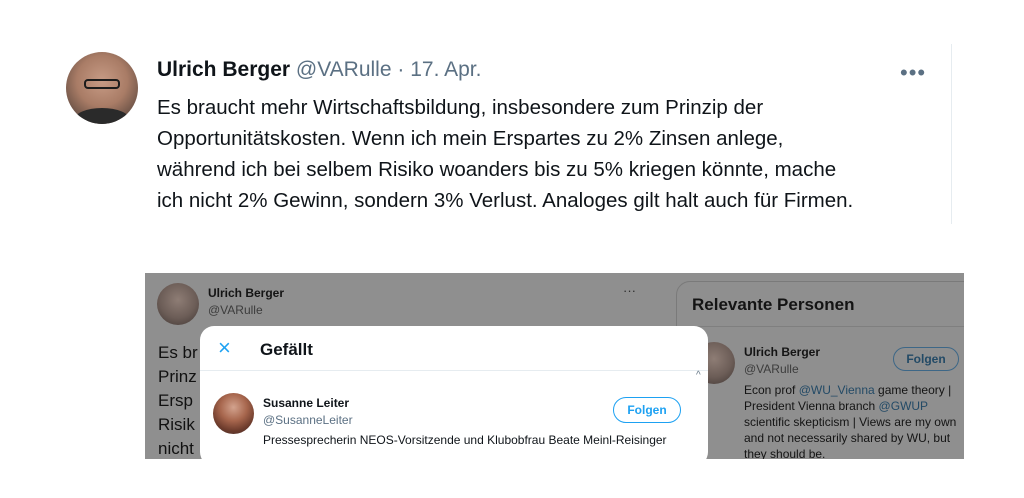  I want to click on relevant-people-title: Relevante Personen, so click(773, 304).